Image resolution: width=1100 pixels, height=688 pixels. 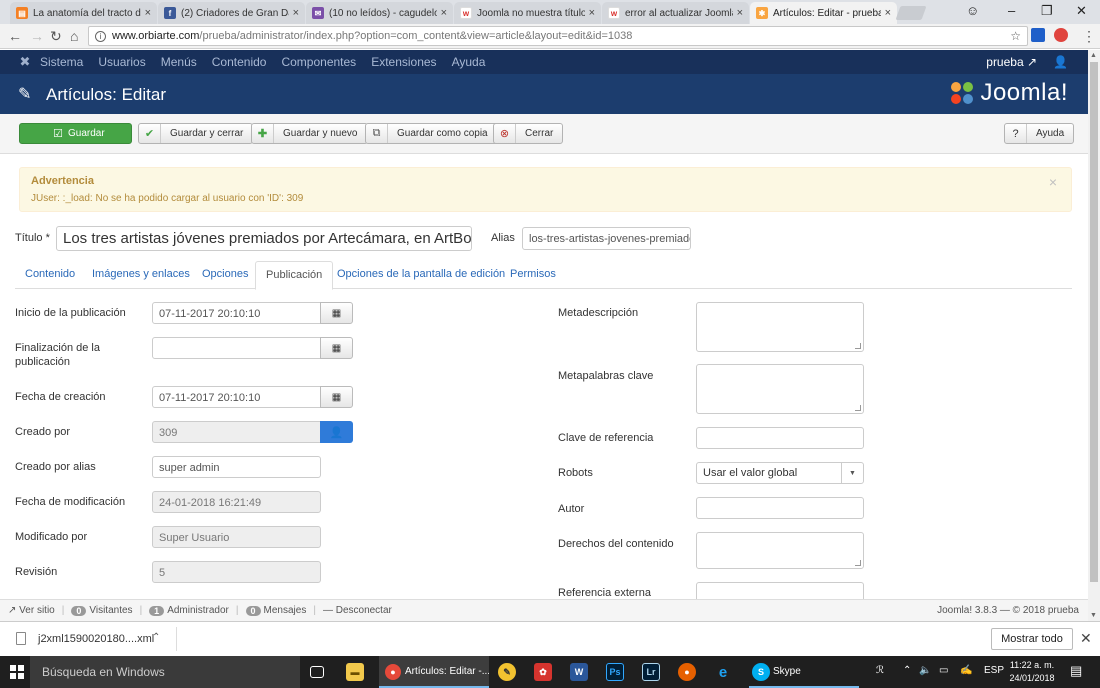 What do you see at coordinates (1039, 133) in the screenshot?
I see `help-button: ? Ayuda` at bounding box center [1039, 133].